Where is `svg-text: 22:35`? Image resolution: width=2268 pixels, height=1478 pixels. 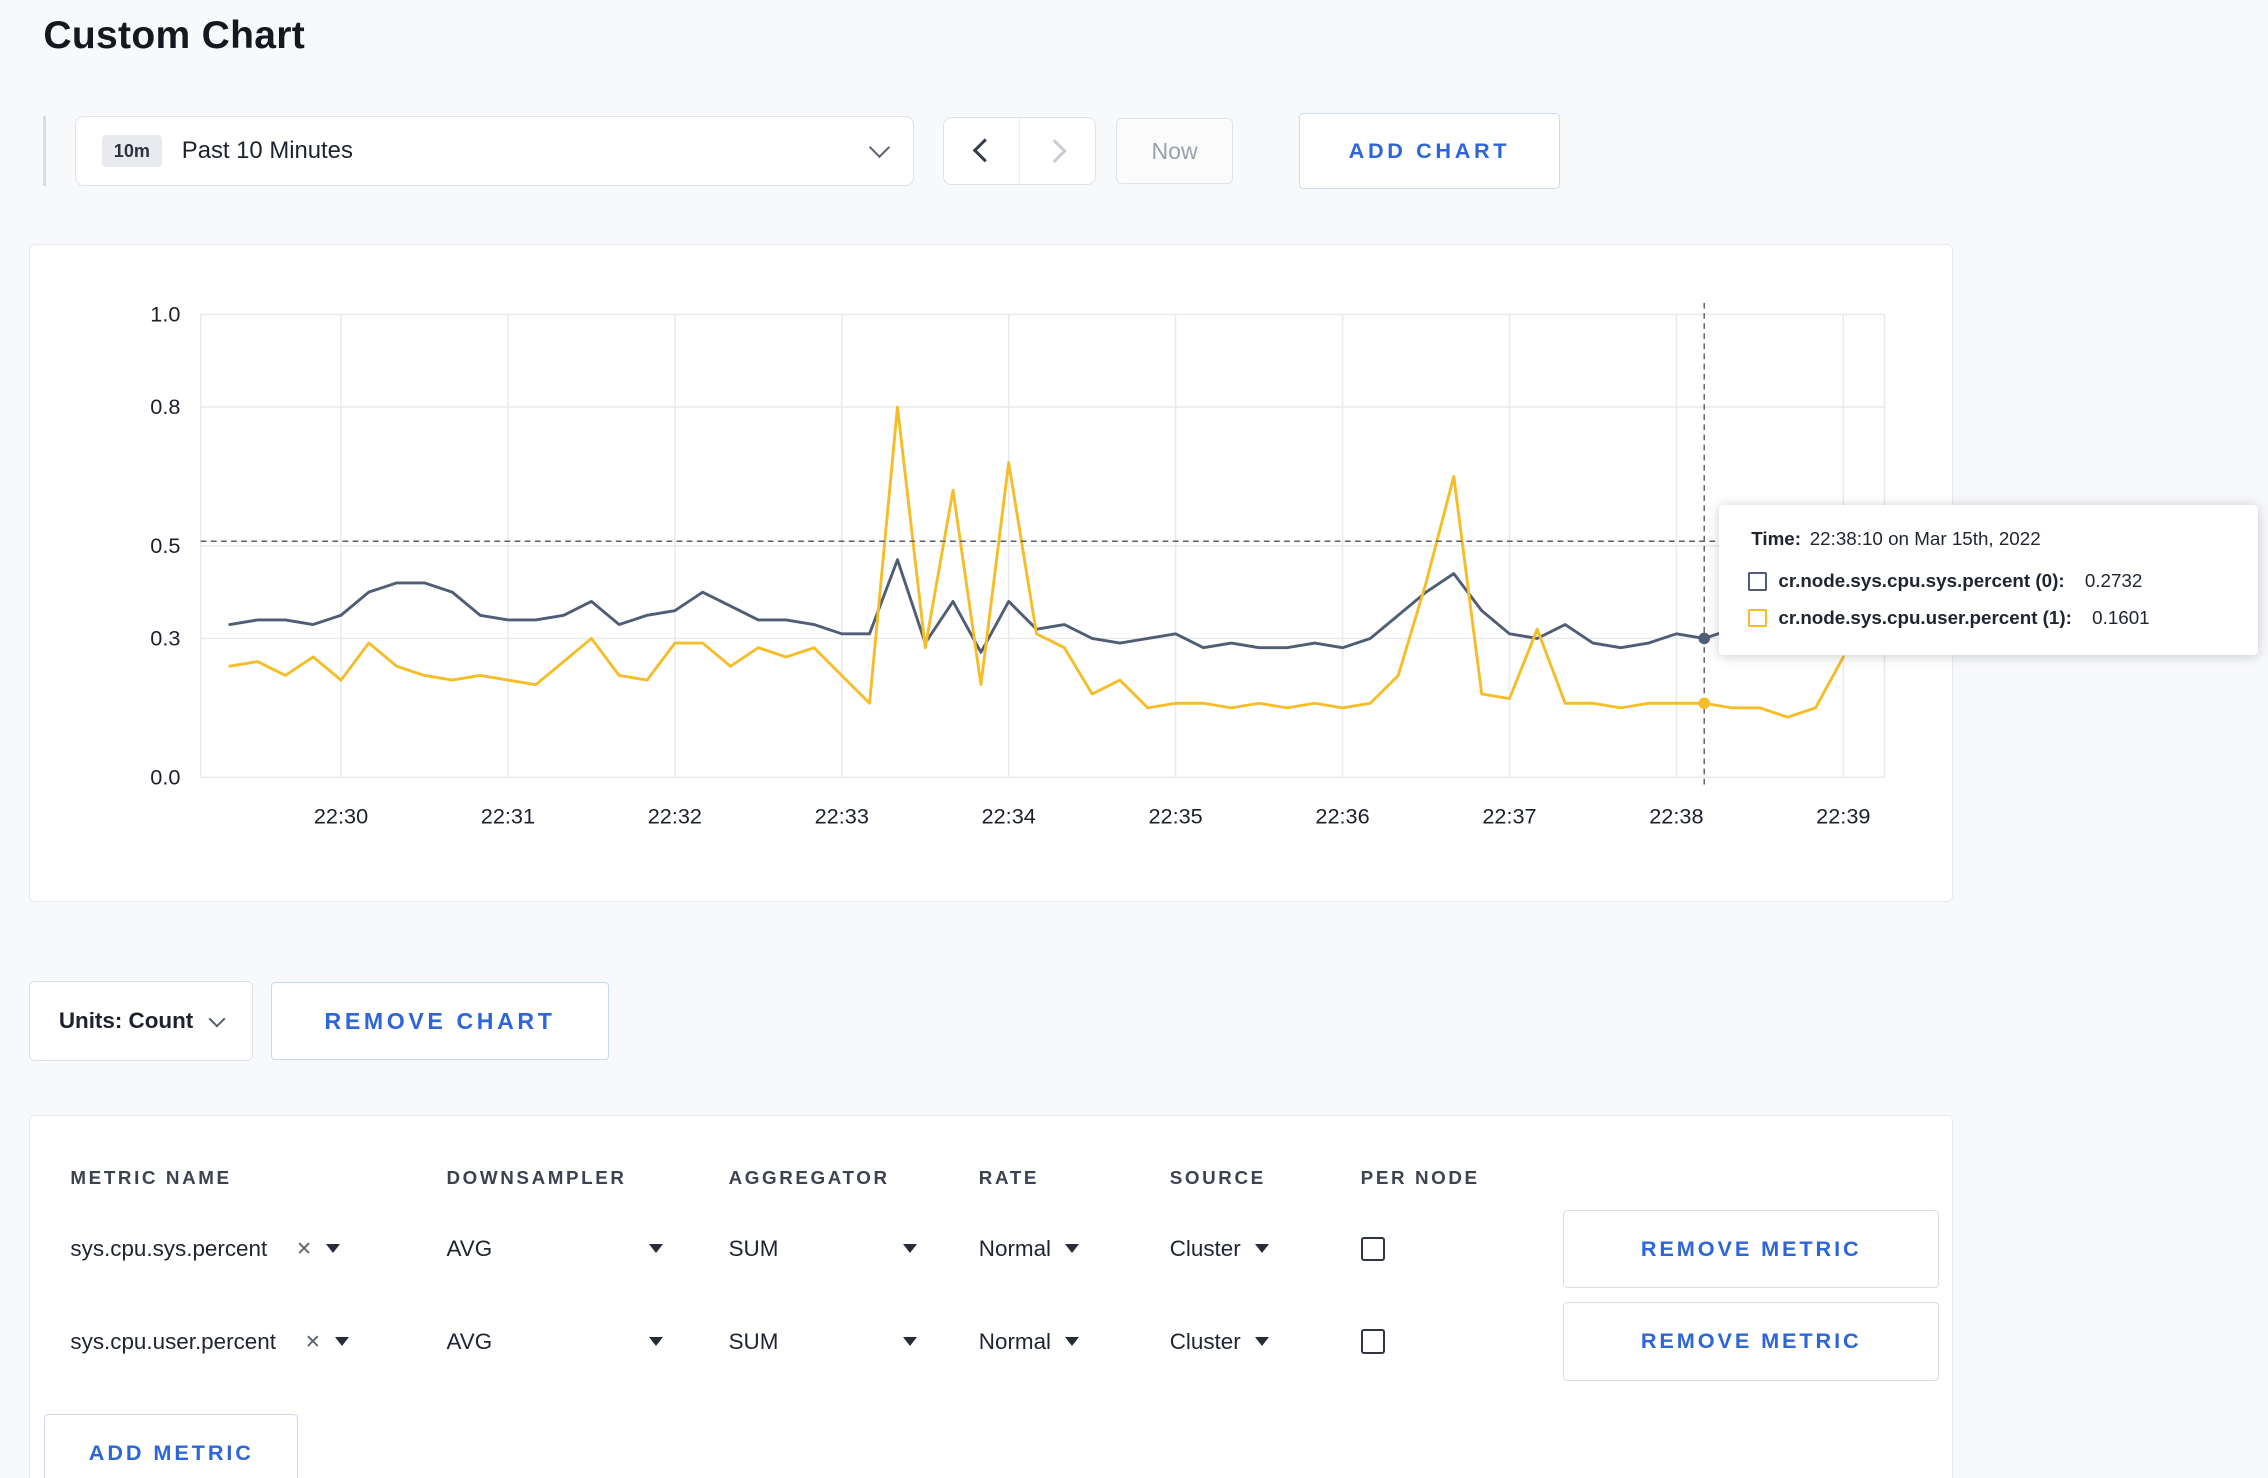 svg-text: 22:35 is located at coordinates (1175, 815).